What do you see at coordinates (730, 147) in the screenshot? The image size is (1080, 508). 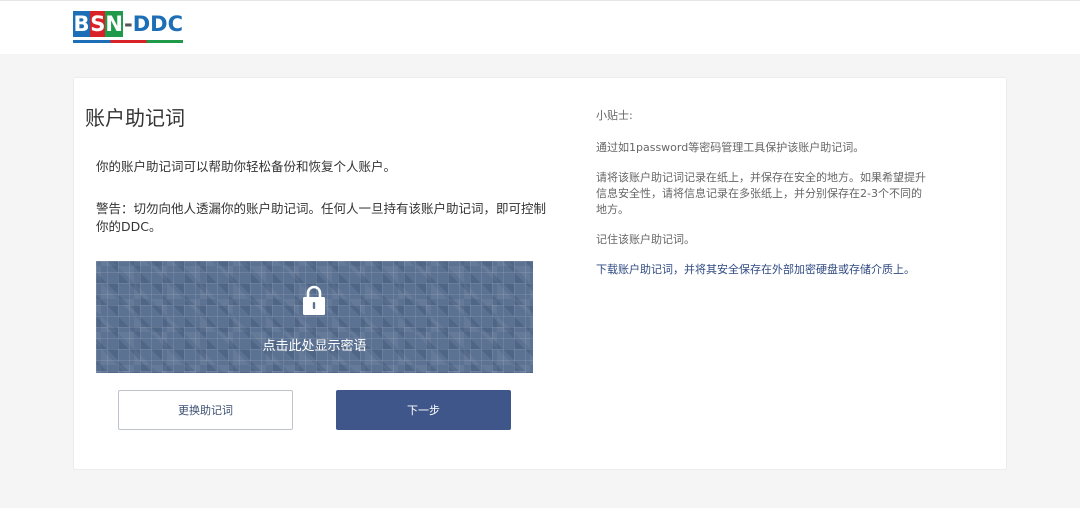 I see `tip-item: 通过如1password等密码管理工具保护该账户助记词。` at bounding box center [730, 147].